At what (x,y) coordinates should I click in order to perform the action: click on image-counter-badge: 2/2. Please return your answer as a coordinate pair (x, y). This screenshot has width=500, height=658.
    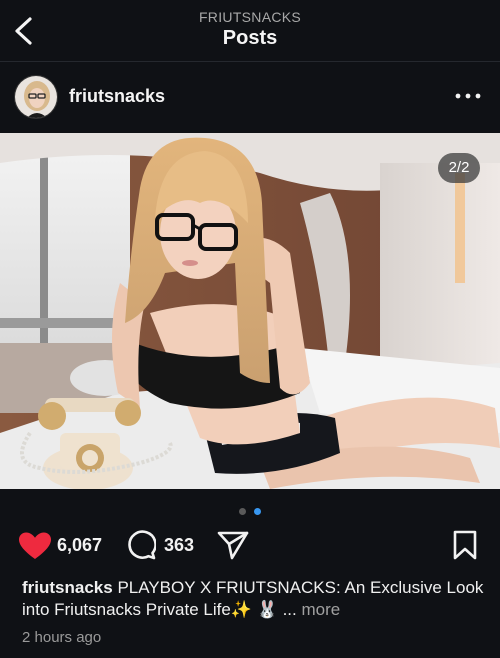
    Looking at the image, I should click on (459, 168).